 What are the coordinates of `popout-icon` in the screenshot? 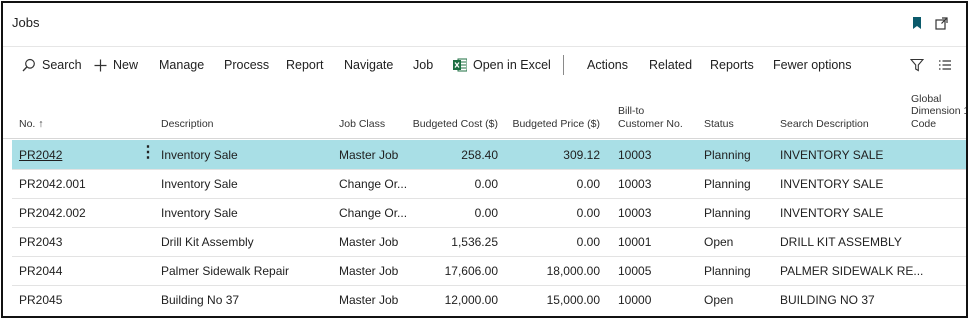 It's located at (942, 23).